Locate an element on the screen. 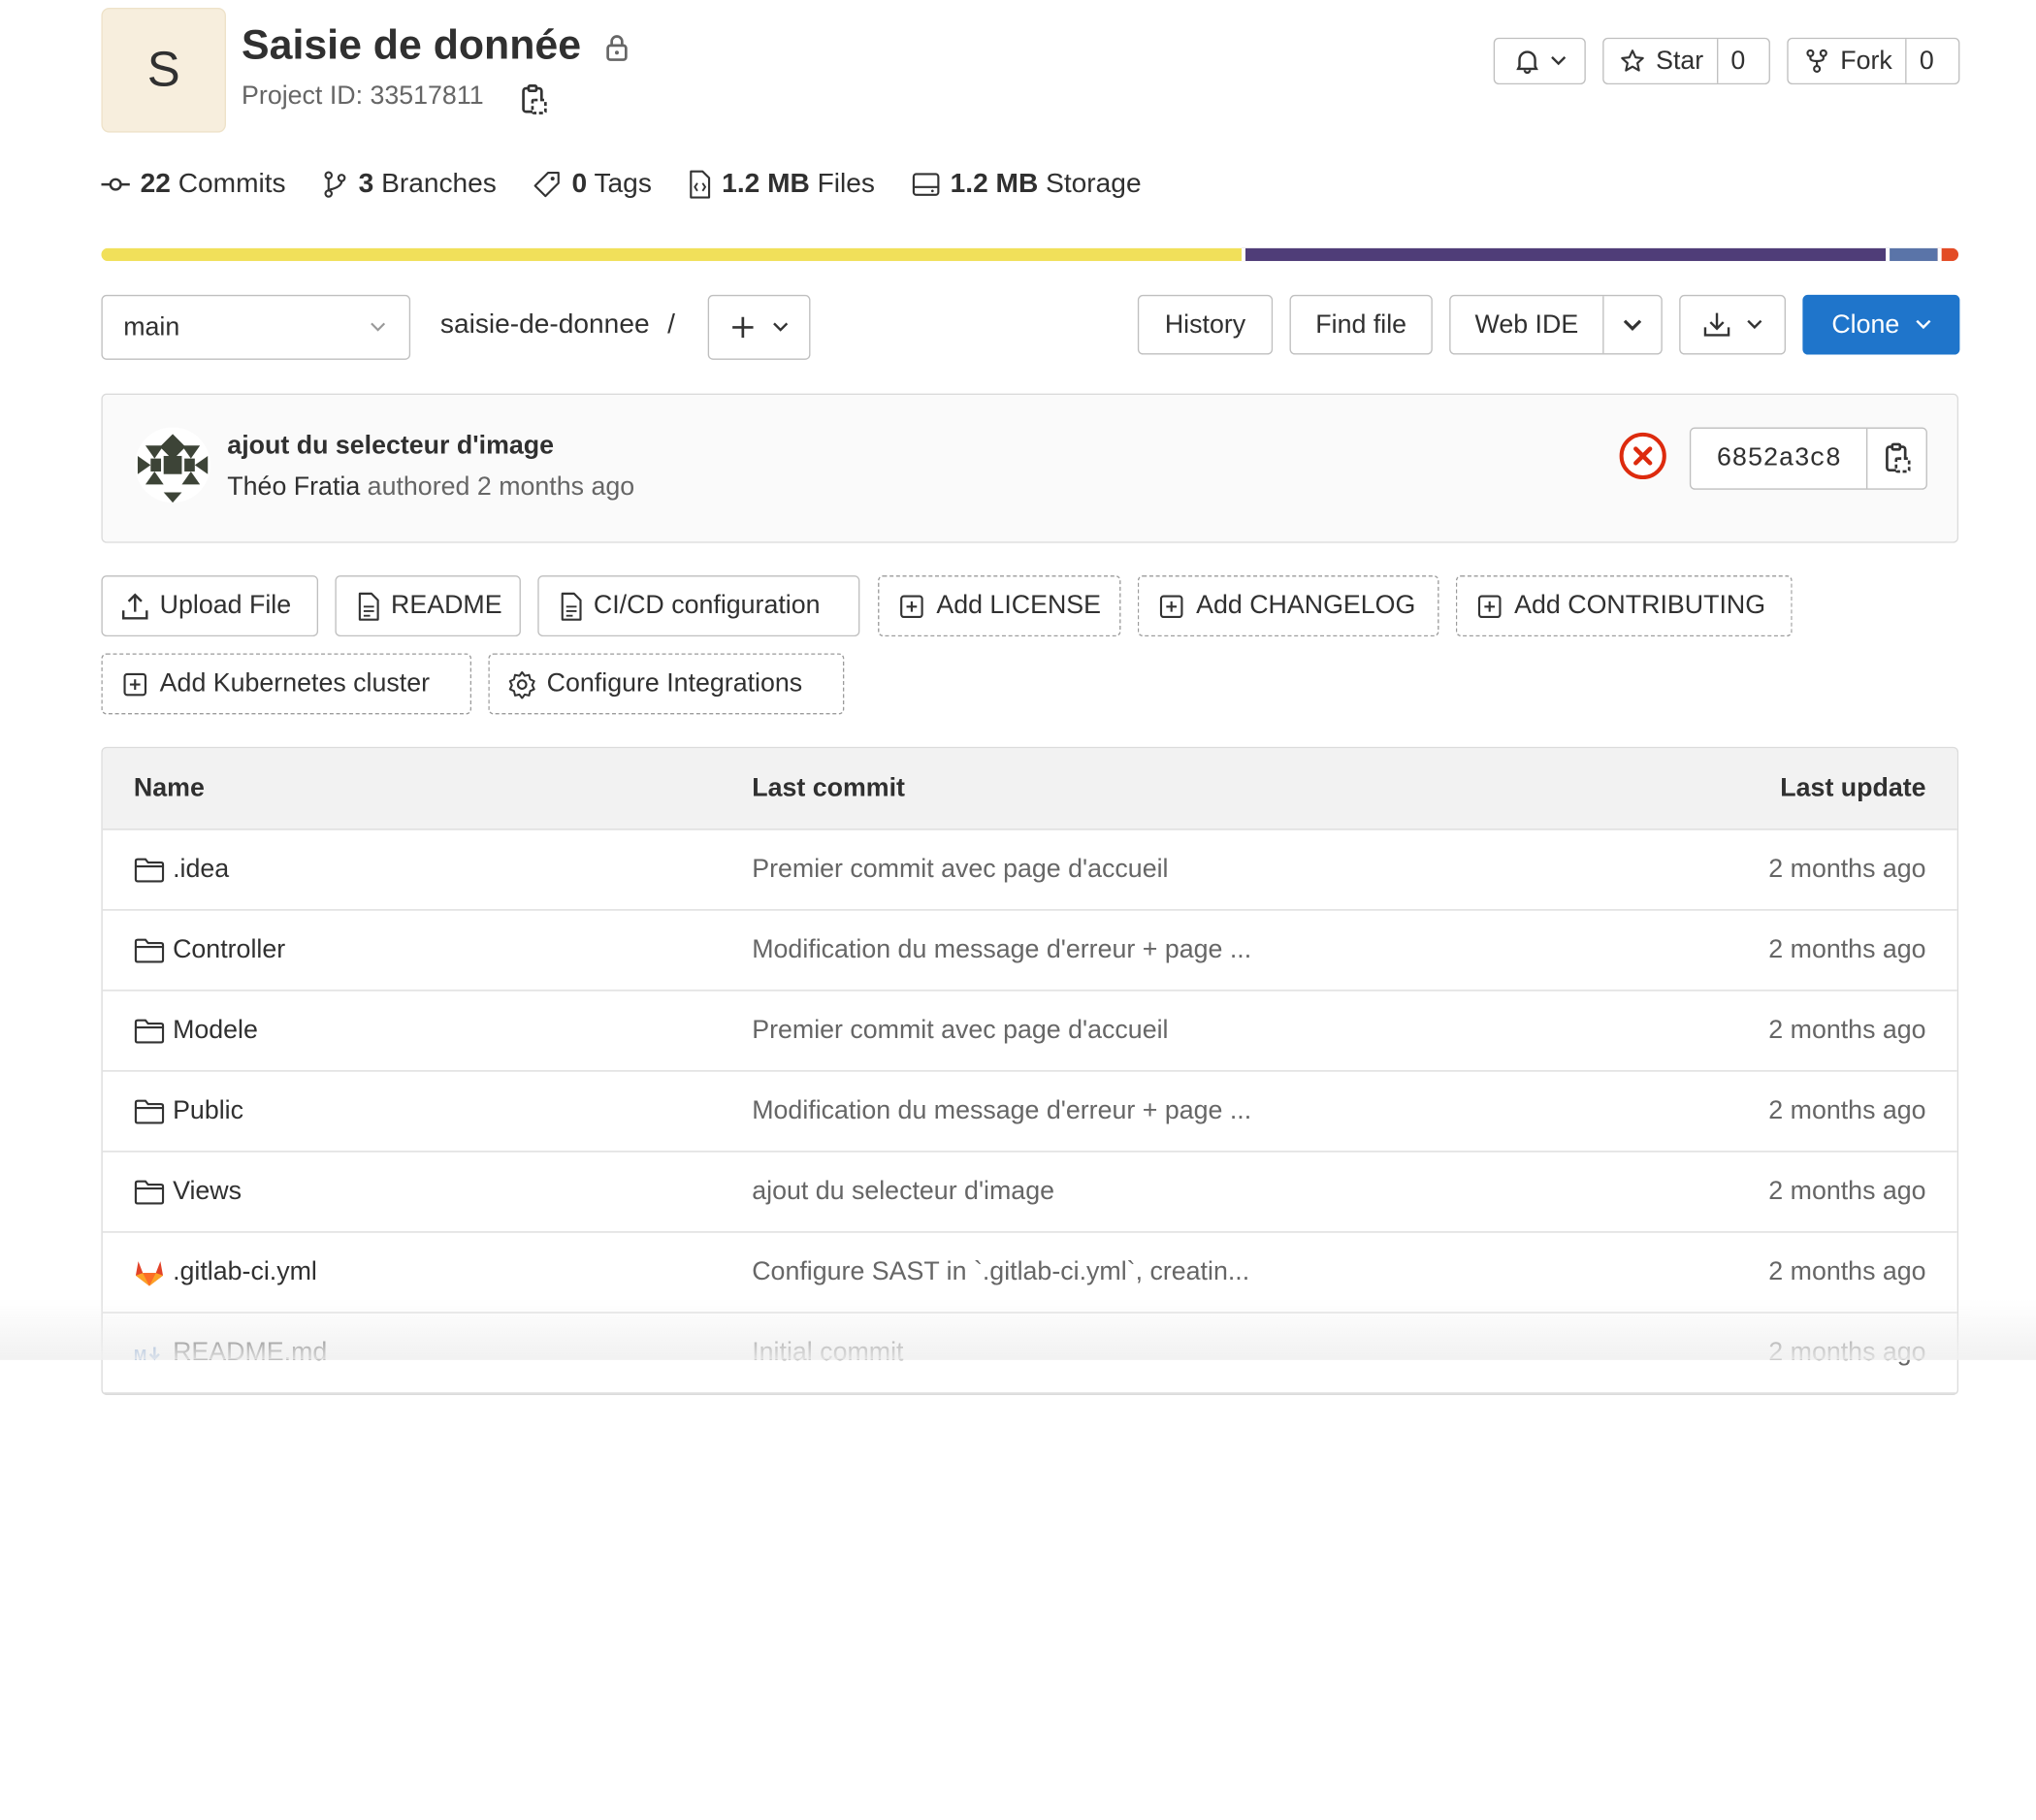  file-name-cell: .idea is located at coordinates (181, 870).